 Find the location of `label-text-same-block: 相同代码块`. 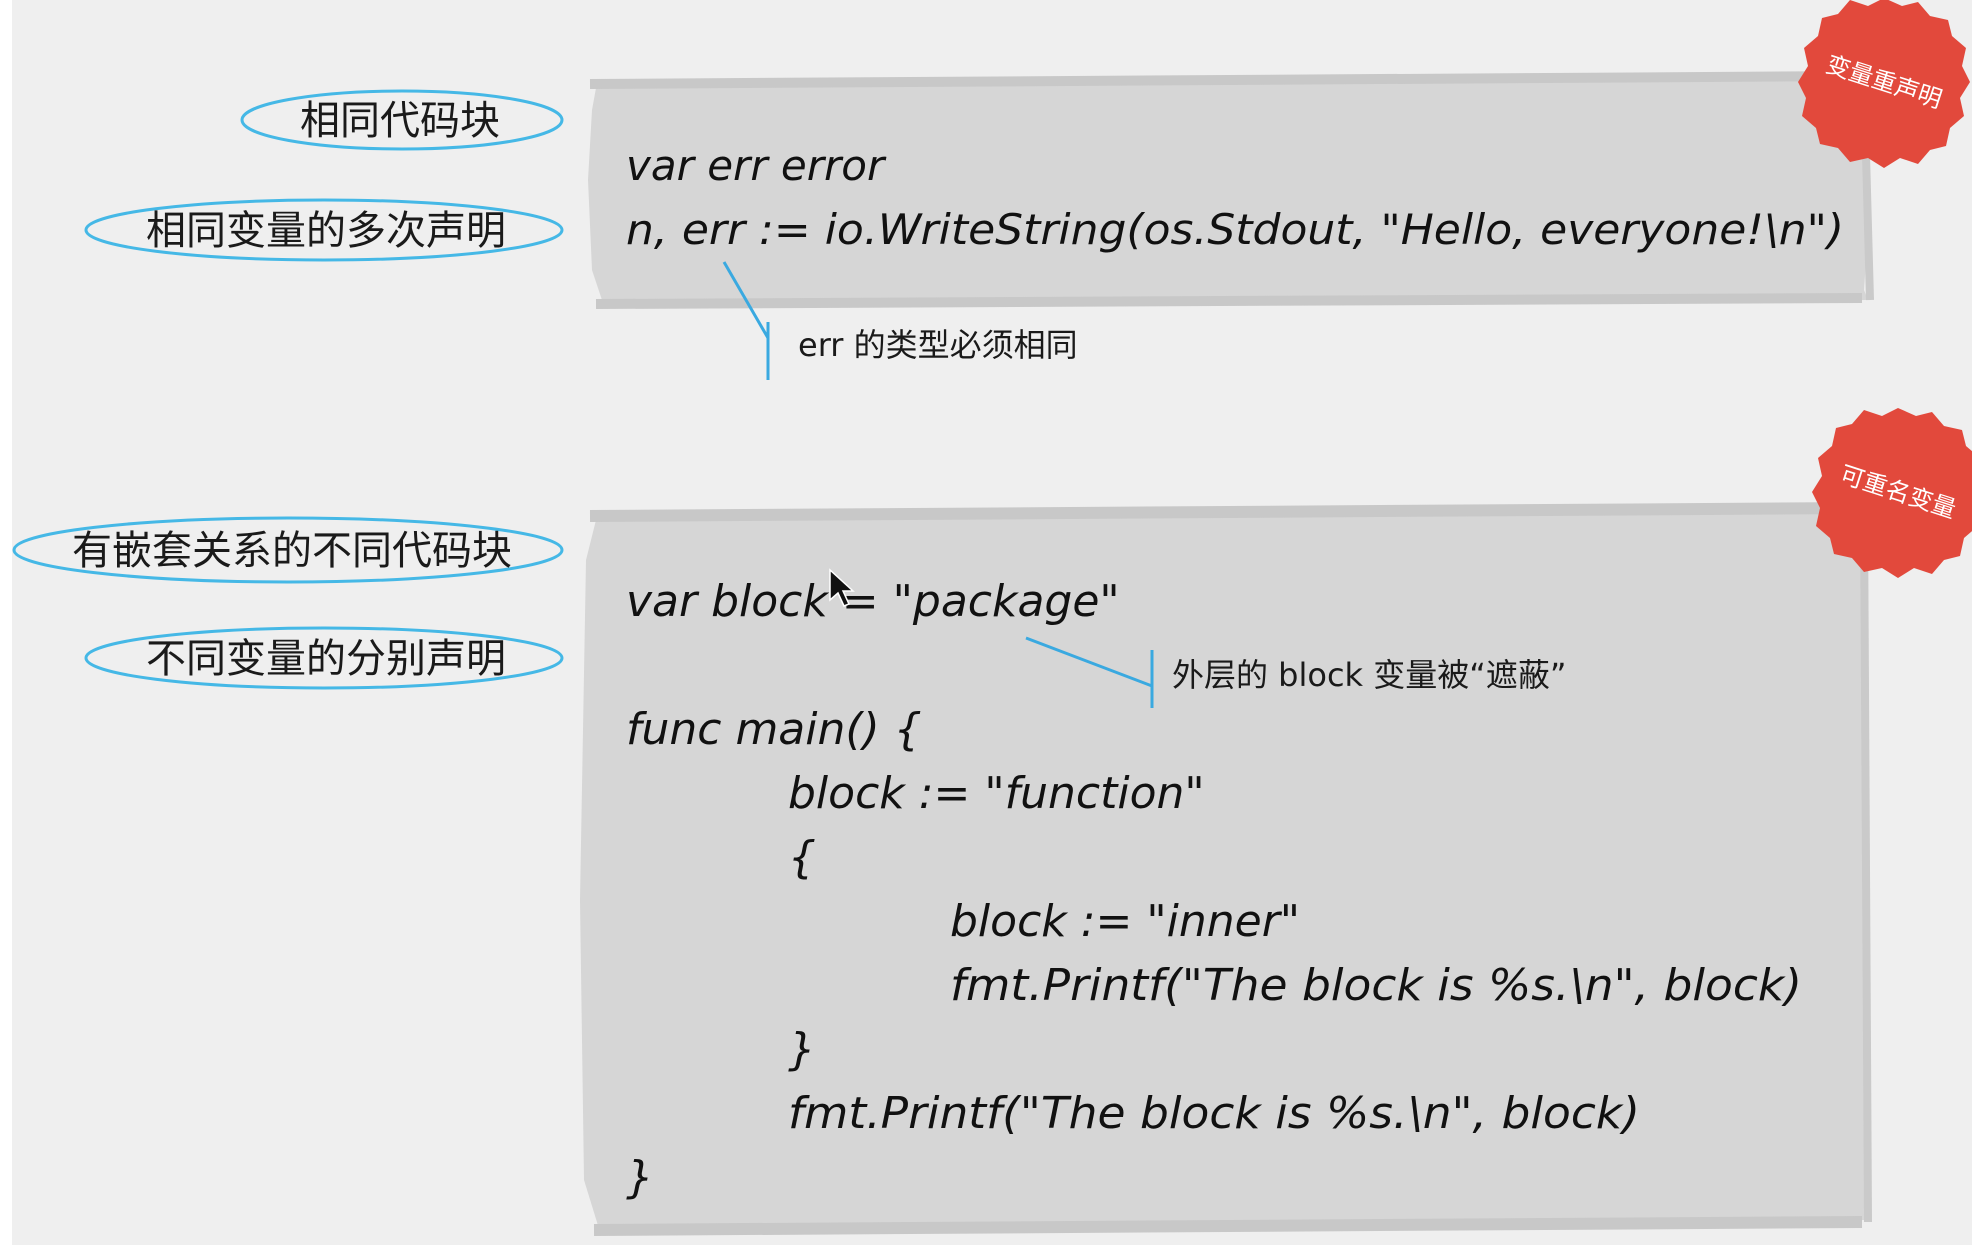

label-text-same-block: 相同代码块 is located at coordinates (400, 121).